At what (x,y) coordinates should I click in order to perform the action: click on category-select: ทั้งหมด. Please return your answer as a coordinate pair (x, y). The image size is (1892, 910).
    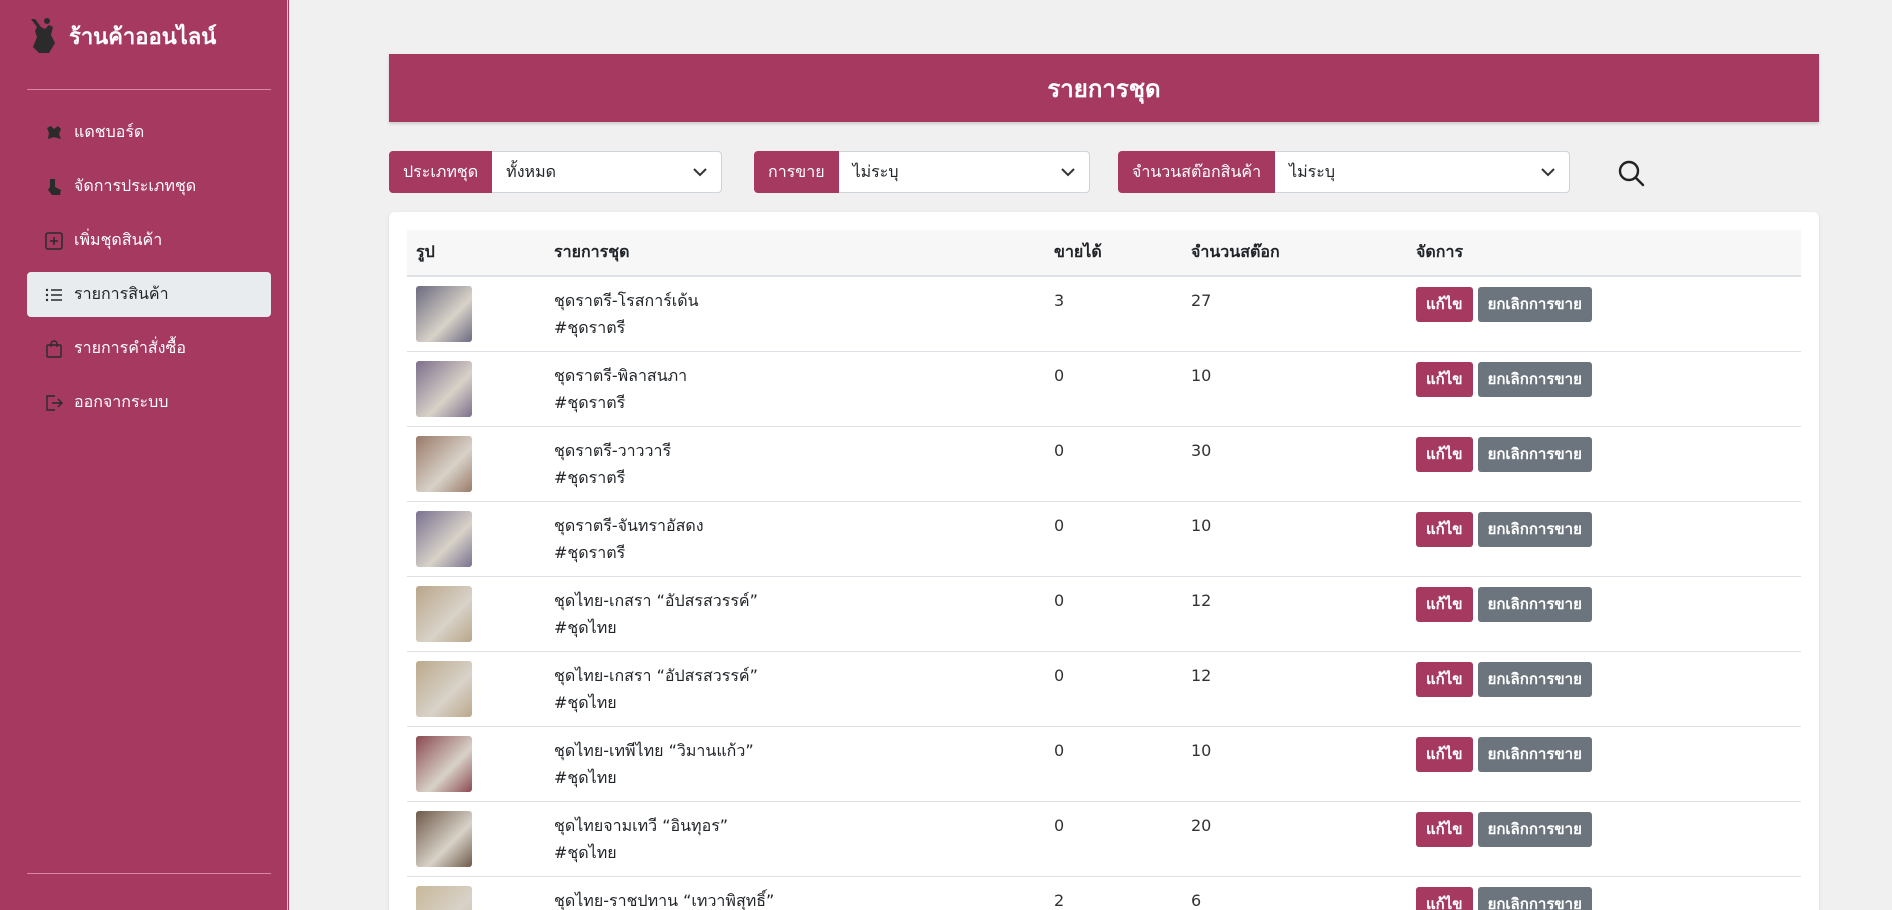
    Looking at the image, I should click on (607, 172).